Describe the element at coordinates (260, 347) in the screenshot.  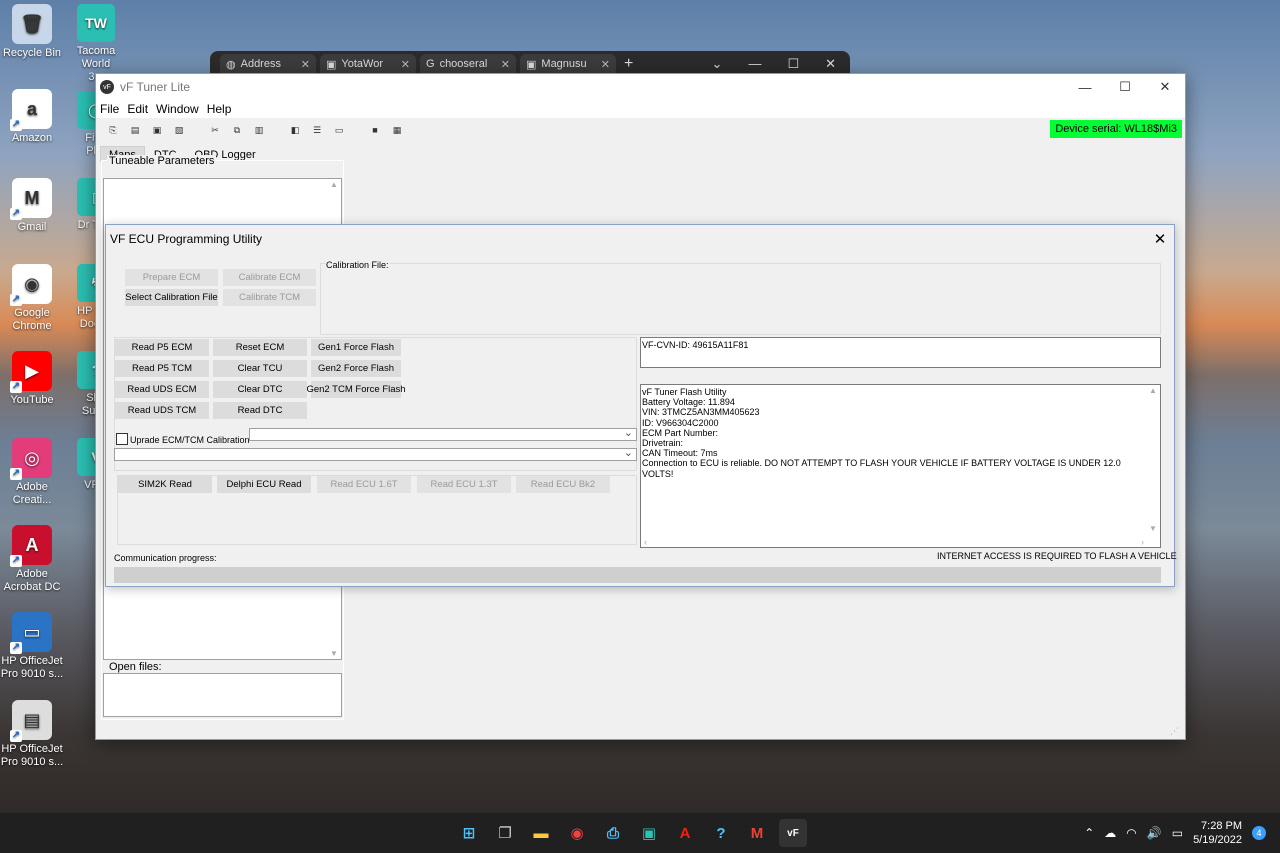
I see `reset-ecm-button: Reset ECM` at that location.